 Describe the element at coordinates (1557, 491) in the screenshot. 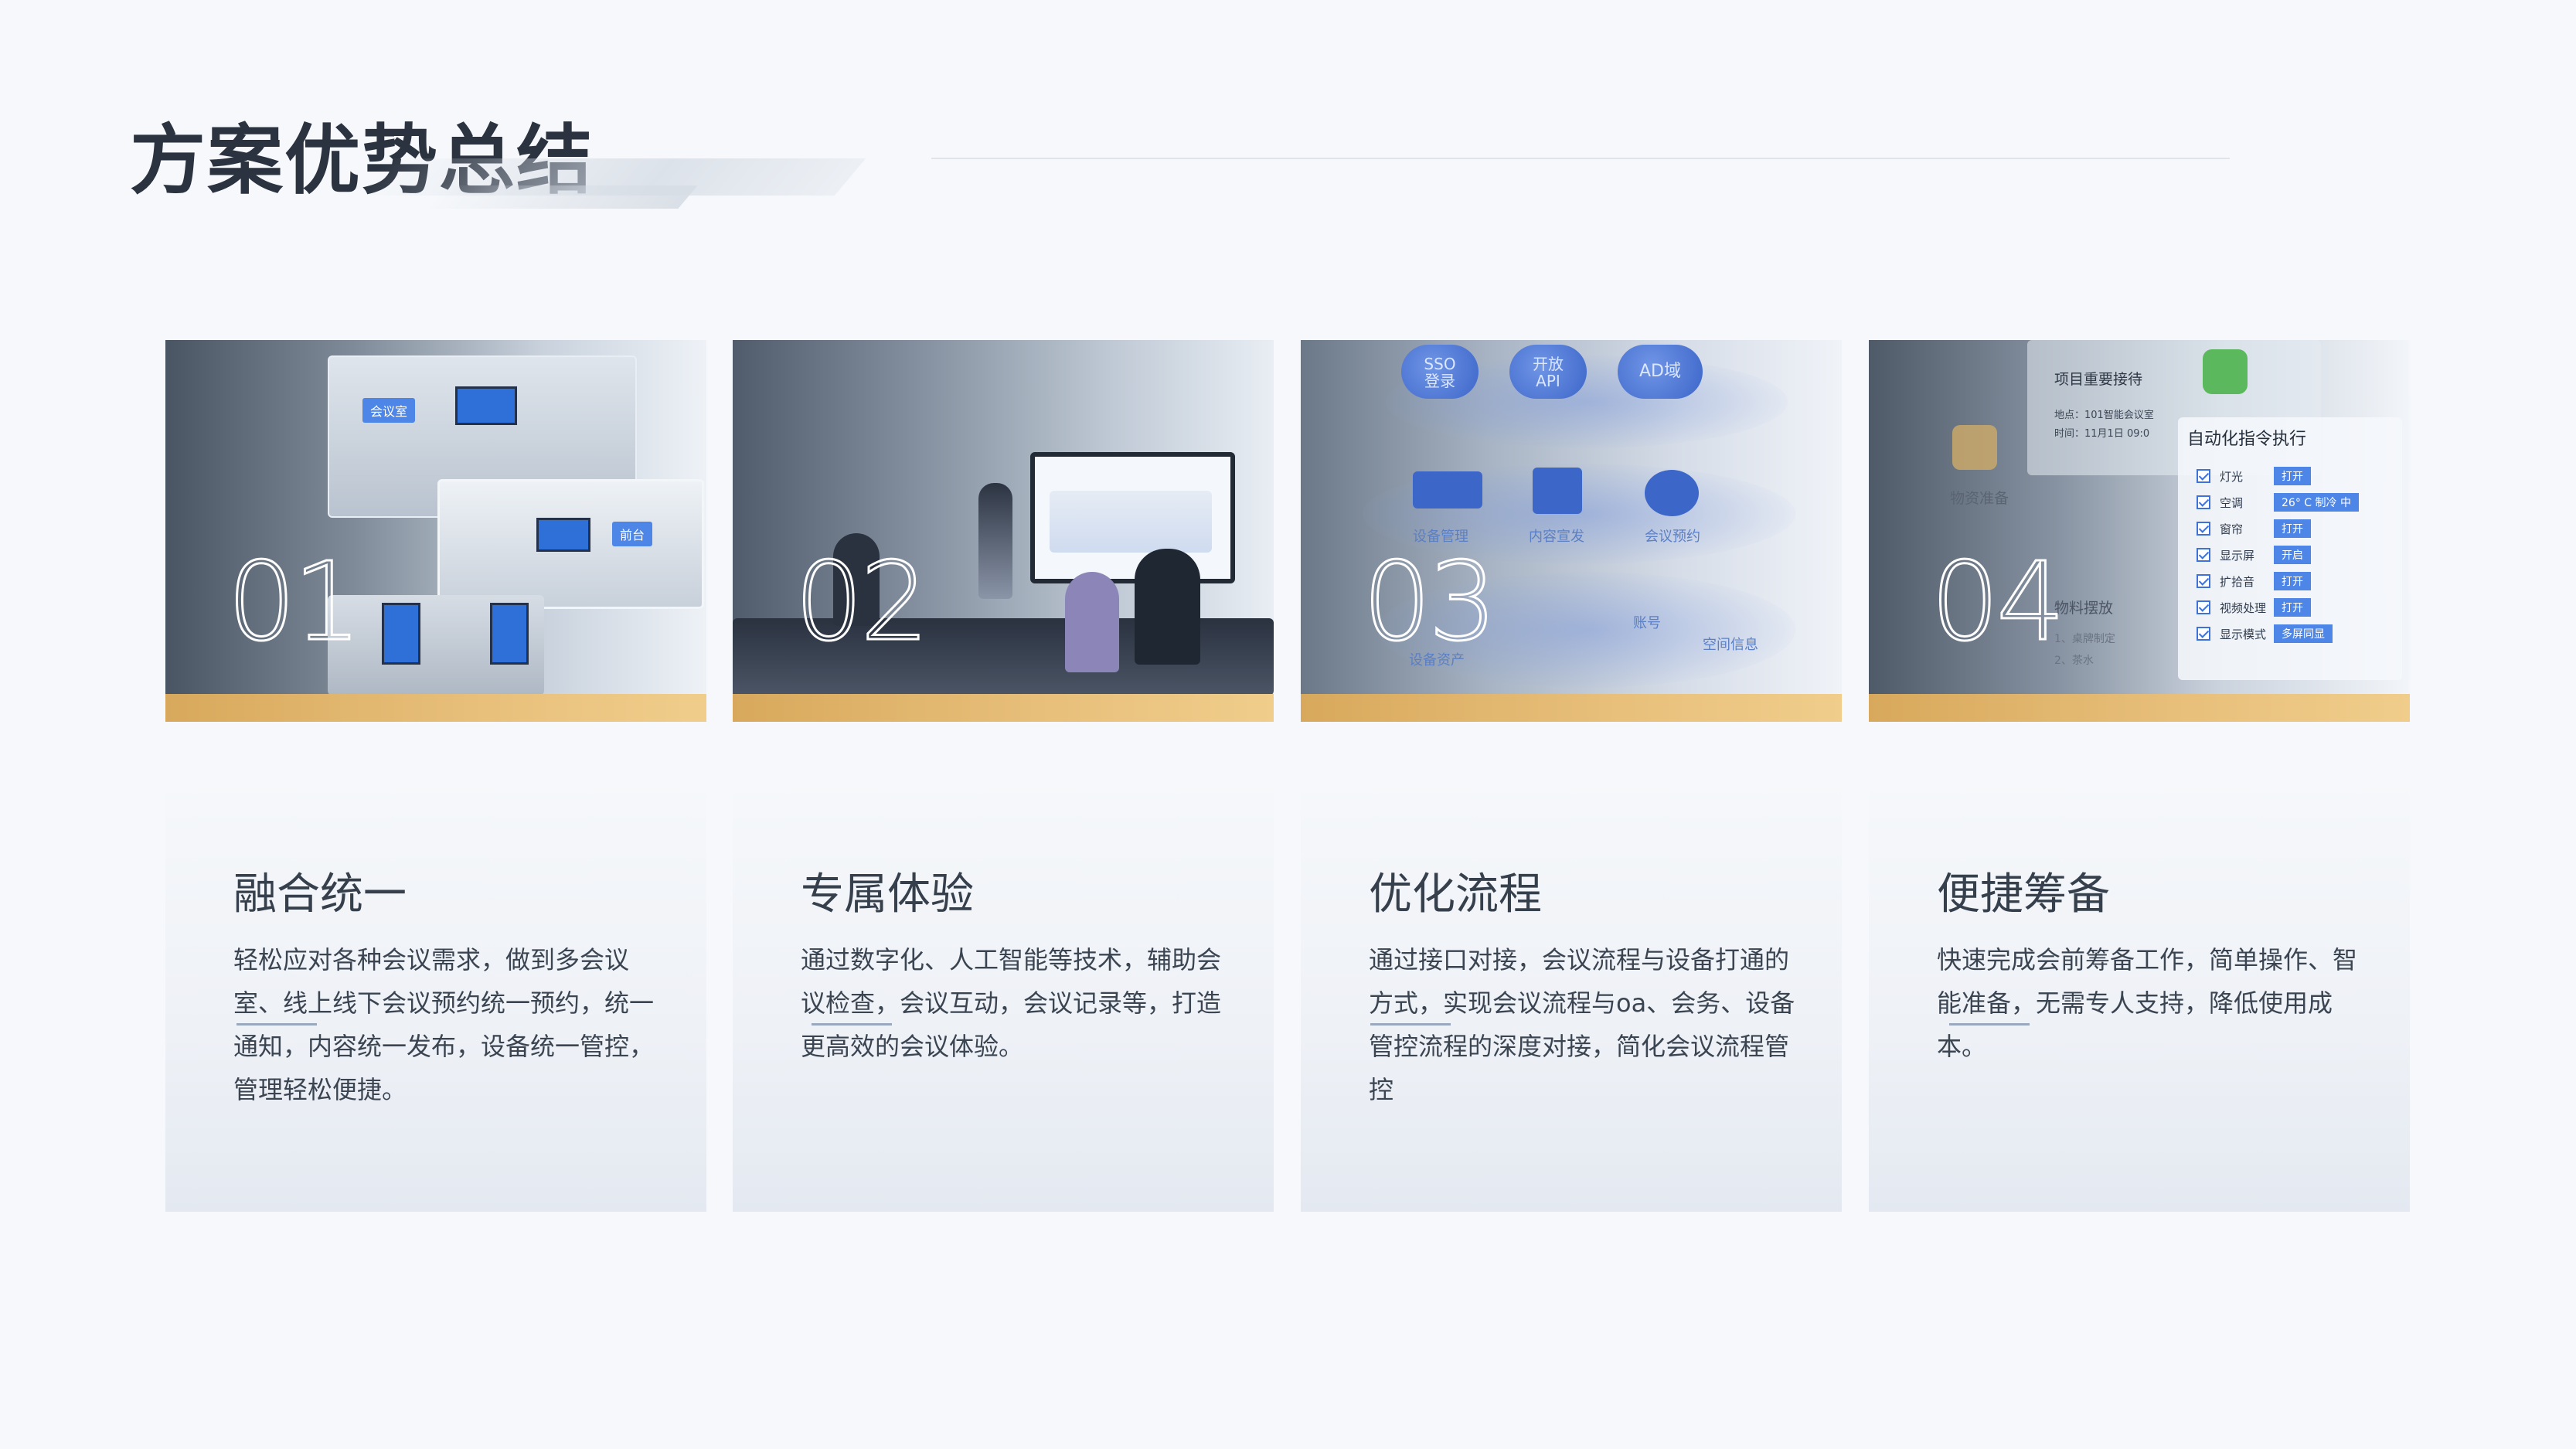

I see `content-icon` at that location.